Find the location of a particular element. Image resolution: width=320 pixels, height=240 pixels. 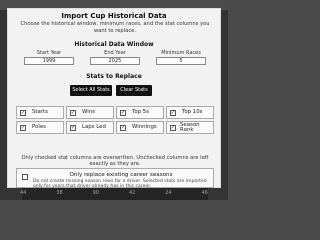

stat-season-rank: ✓ Season Rank is located at coordinates (190, 127).